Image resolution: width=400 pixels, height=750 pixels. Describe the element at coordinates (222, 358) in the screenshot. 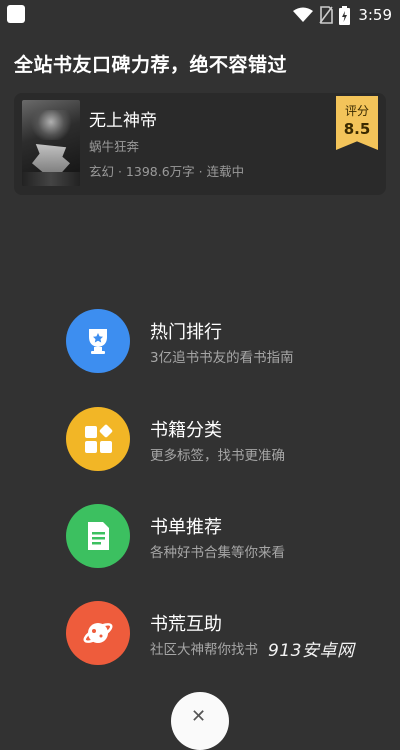

I see `menu-item-subtitle: 3亿追书书友的看书指南` at that location.